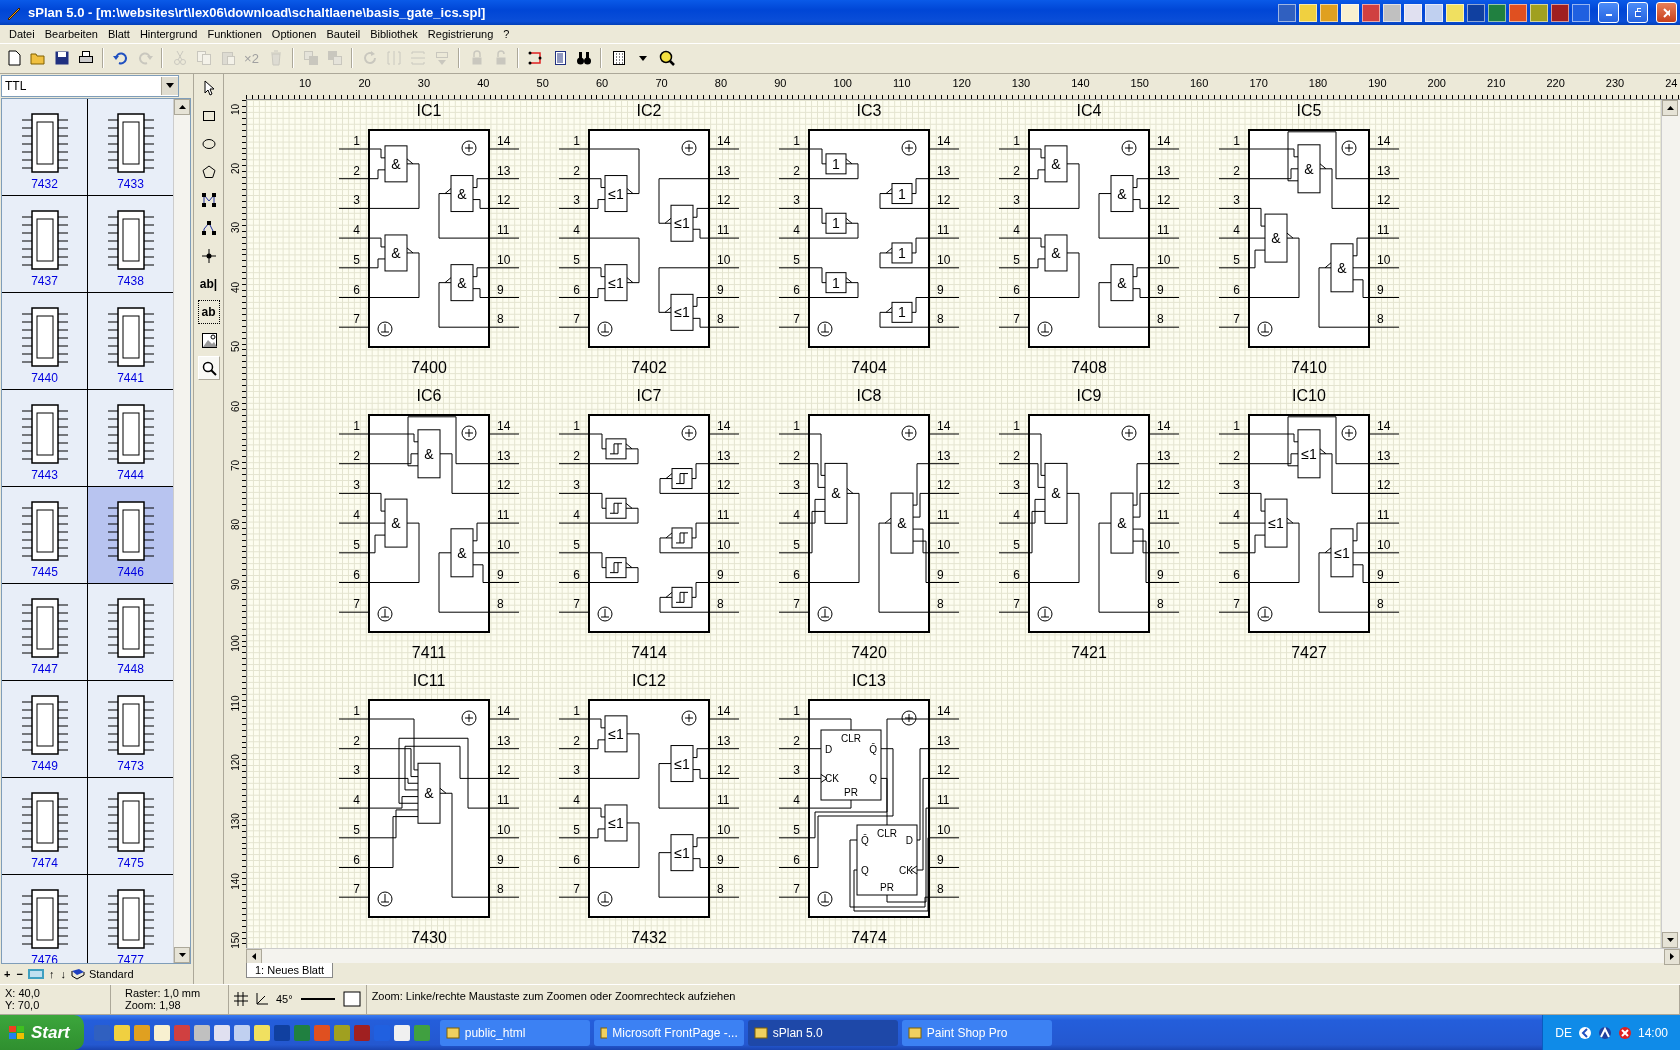 This screenshot has width=1680, height=1050. I want to click on ruler-label: 60, so click(235, 406).